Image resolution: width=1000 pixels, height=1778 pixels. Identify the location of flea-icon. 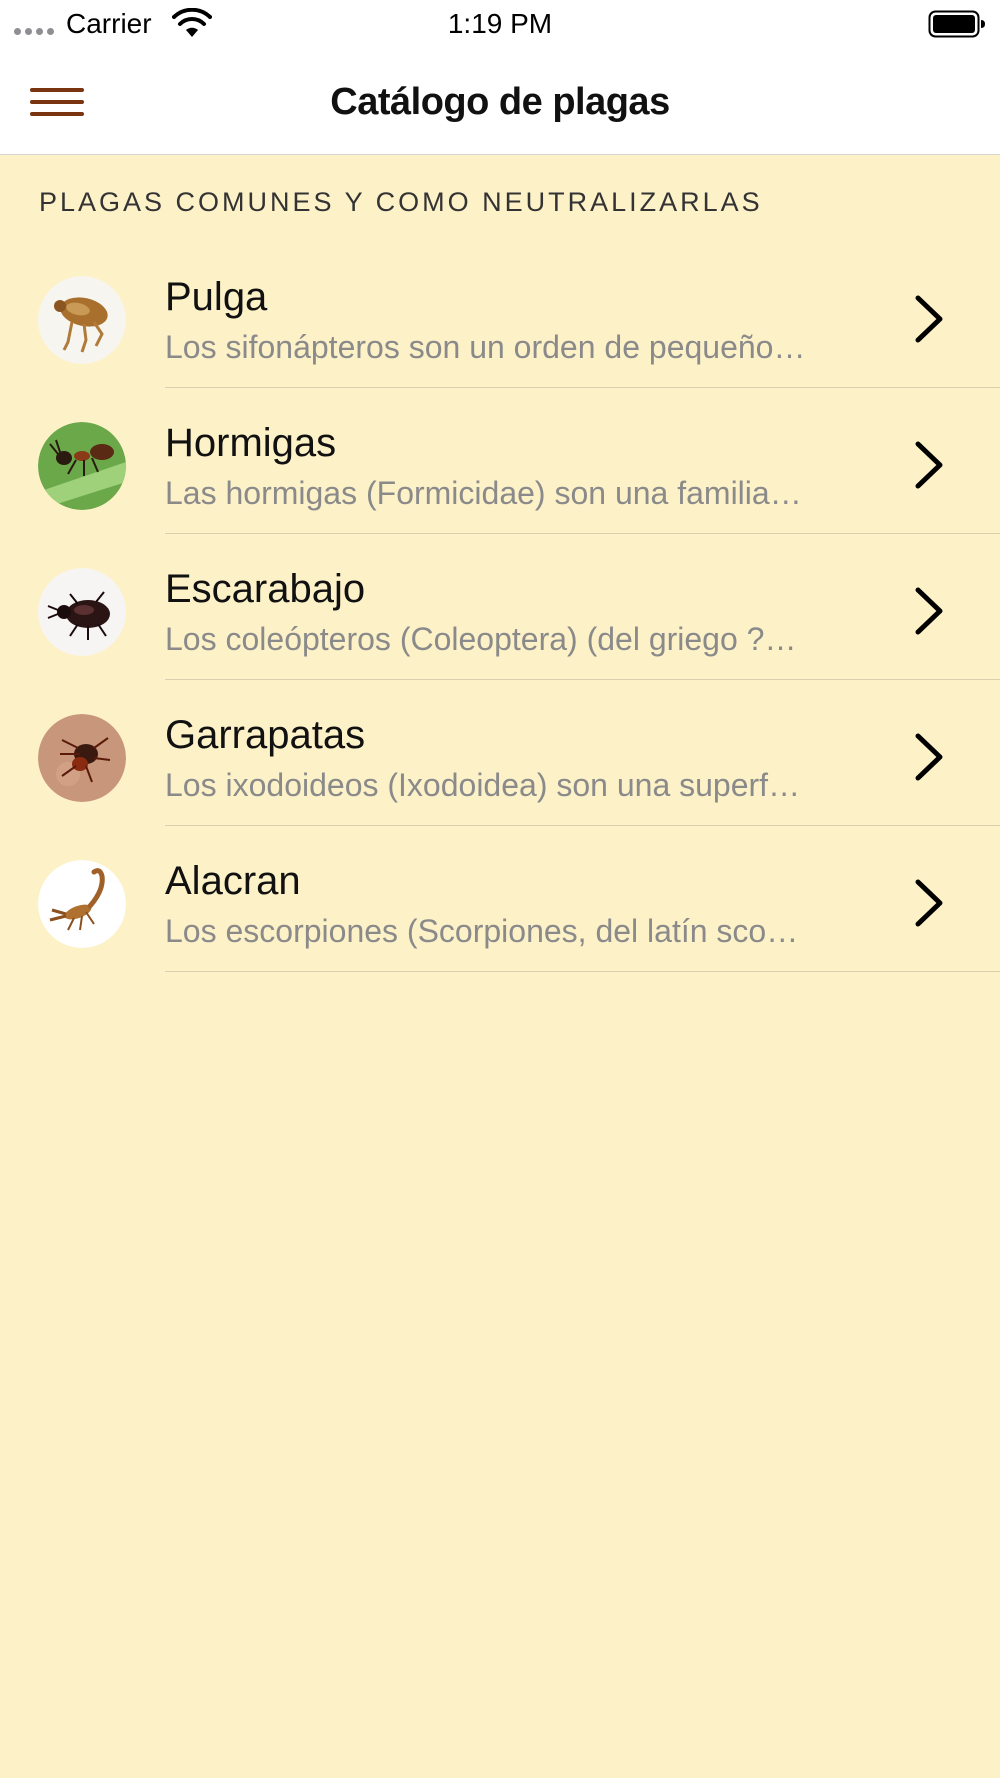
(82, 320).